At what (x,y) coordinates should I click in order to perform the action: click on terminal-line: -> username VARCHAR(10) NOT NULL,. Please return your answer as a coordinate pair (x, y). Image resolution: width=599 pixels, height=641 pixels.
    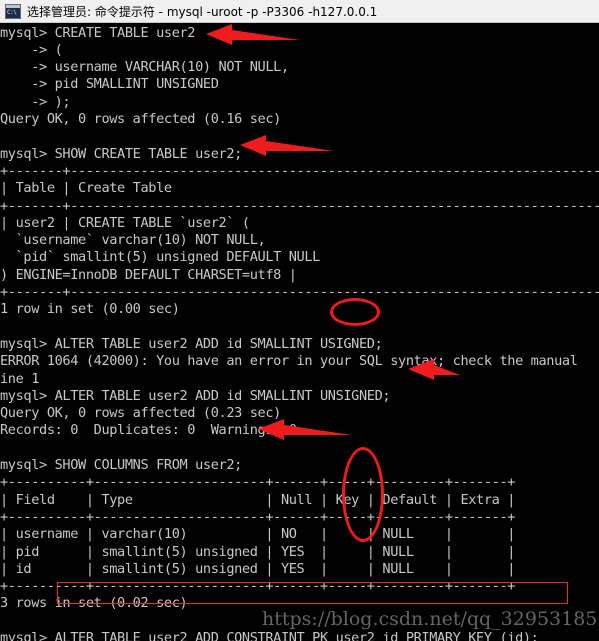
    Looking at the image, I should click on (144, 67).